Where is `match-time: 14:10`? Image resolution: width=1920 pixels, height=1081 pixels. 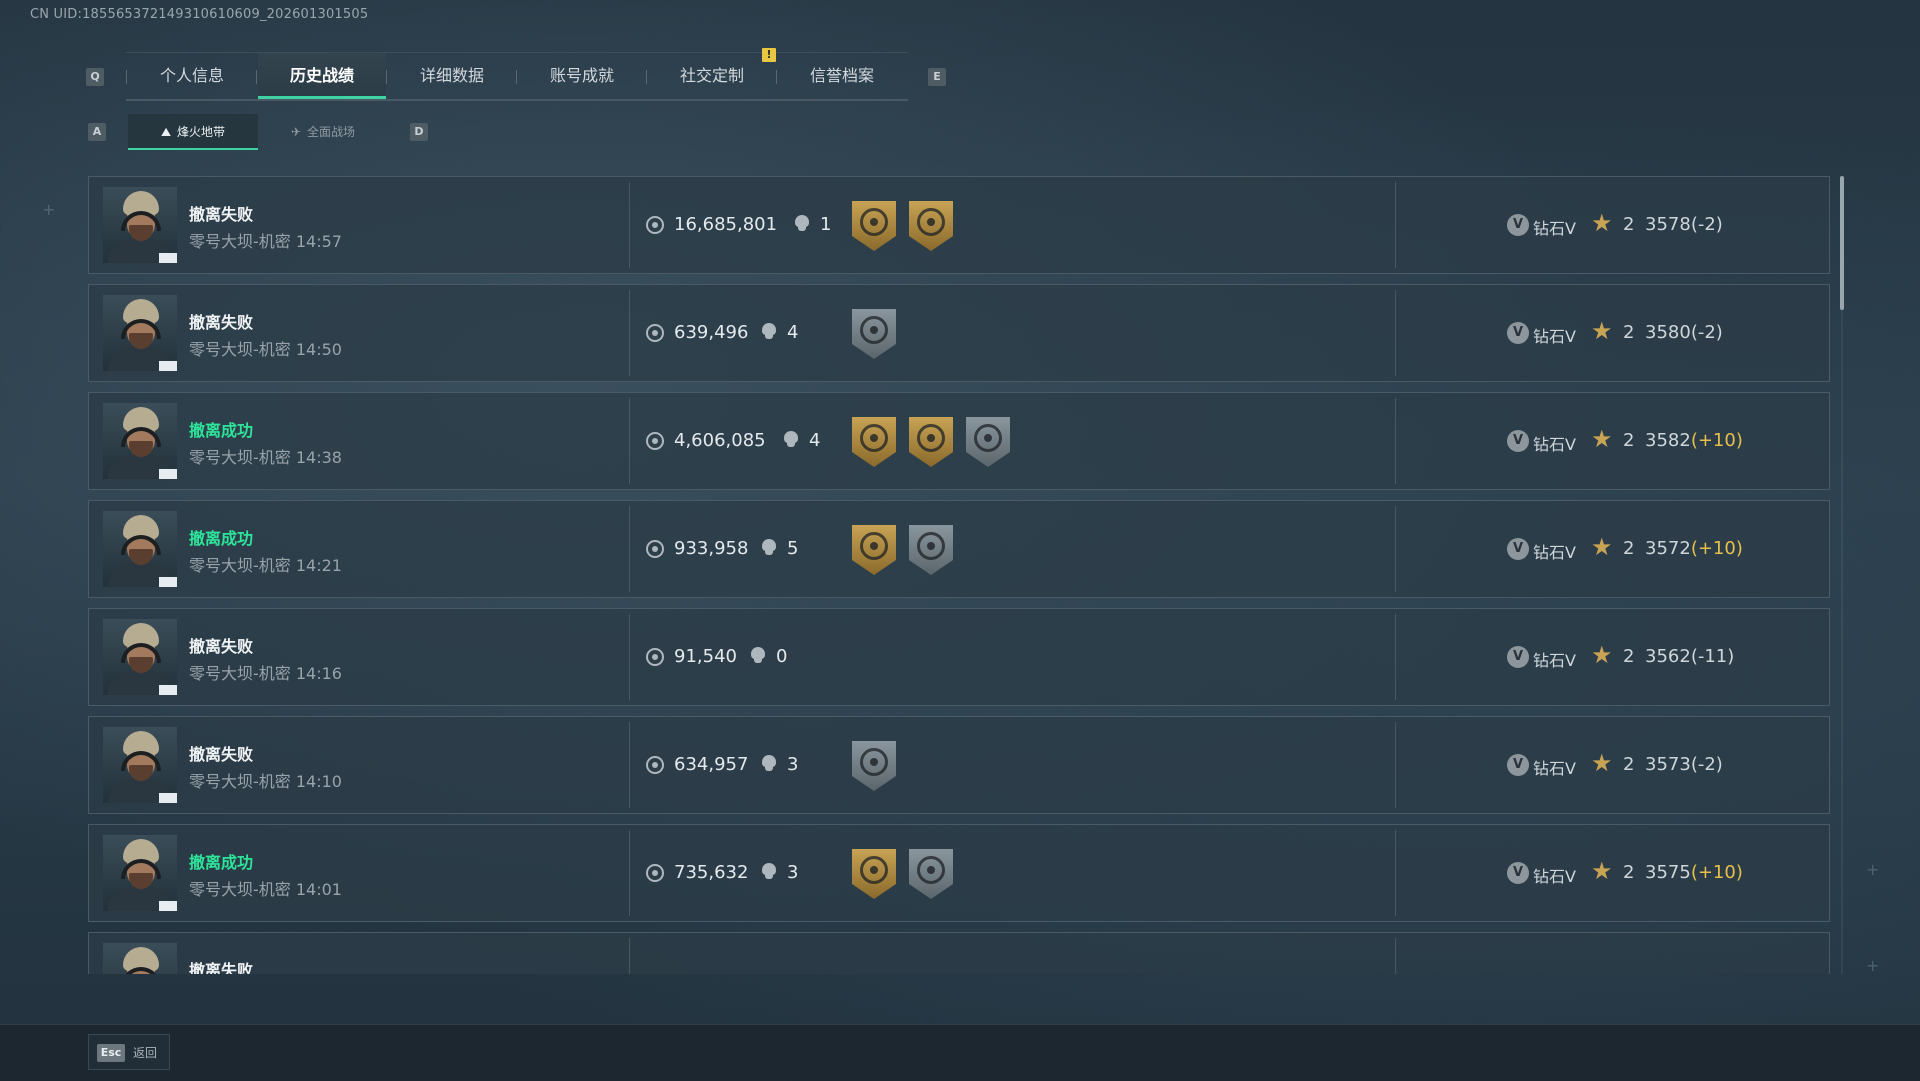 match-time: 14:10 is located at coordinates (318, 781).